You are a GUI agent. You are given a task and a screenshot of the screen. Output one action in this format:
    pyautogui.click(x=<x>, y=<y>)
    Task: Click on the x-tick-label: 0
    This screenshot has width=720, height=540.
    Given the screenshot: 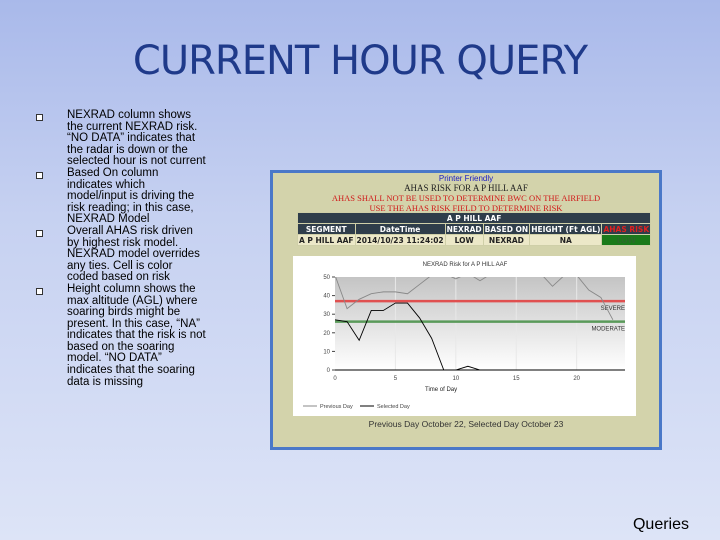 What is the action you would take?
    pyautogui.click(x=335, y=379)
    